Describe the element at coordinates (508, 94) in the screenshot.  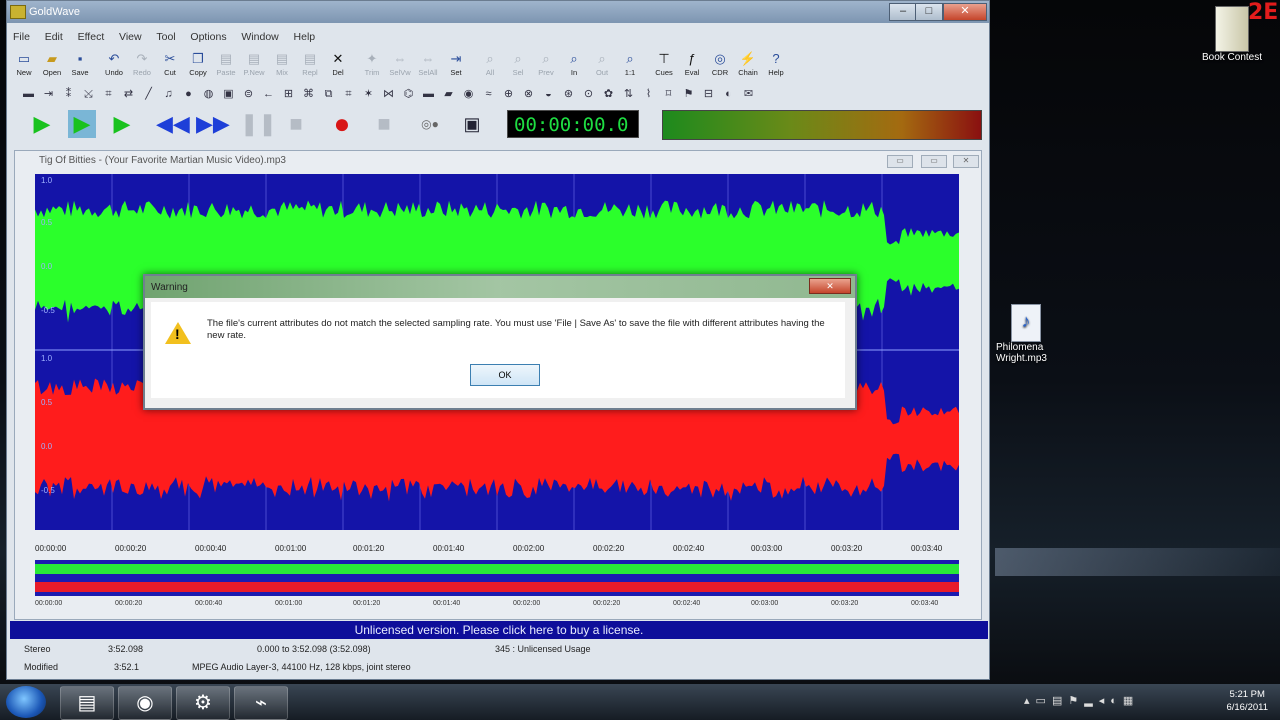
I see `effect-icon: ⊕` at that location.